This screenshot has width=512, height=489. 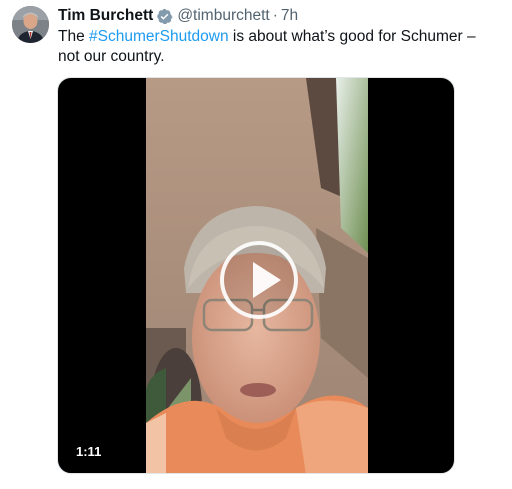 I want to click on author-name: Tim Burchett, so click(x=105, y=16).